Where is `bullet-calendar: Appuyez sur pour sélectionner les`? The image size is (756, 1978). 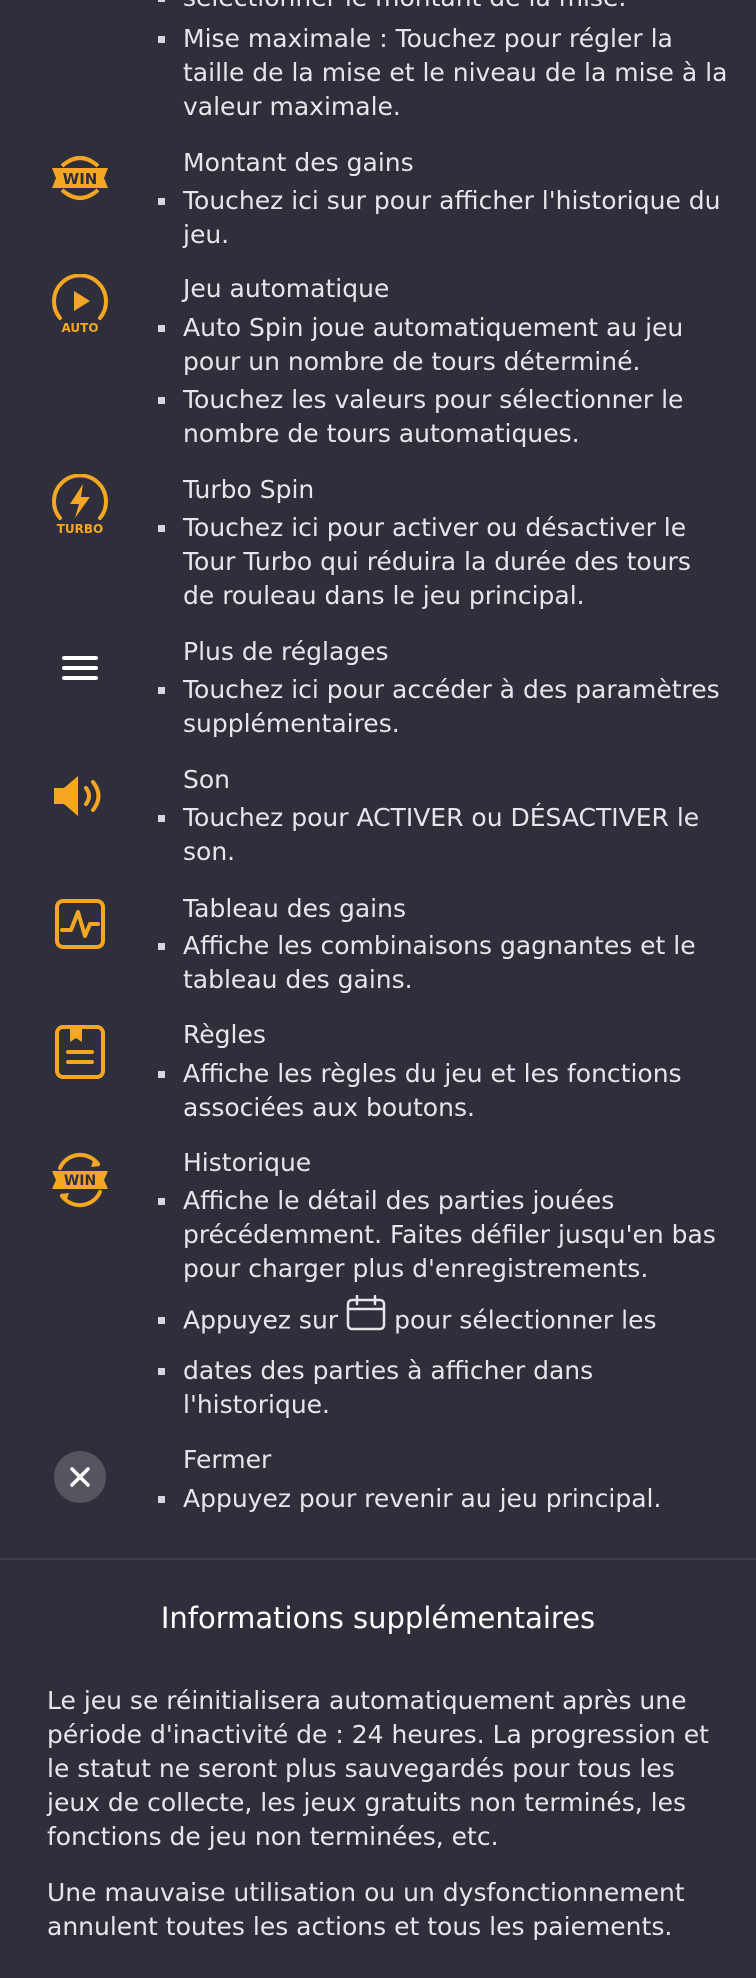
bullet-calendar: Appuyez sur pour sélectionner les is located at coordinates (443, 1317).